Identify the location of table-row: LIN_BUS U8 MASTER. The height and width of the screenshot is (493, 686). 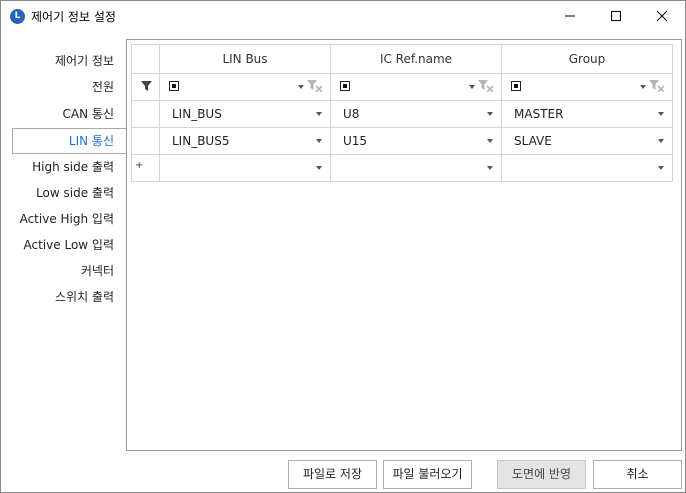
(402, 114).